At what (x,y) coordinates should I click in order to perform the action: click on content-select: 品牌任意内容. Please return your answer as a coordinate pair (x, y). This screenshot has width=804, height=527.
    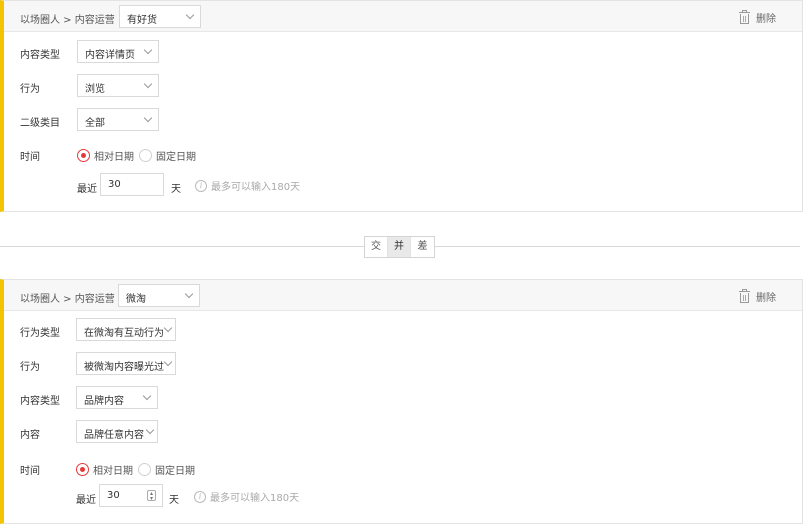
    Looking at the image, I should click on (117, 431).